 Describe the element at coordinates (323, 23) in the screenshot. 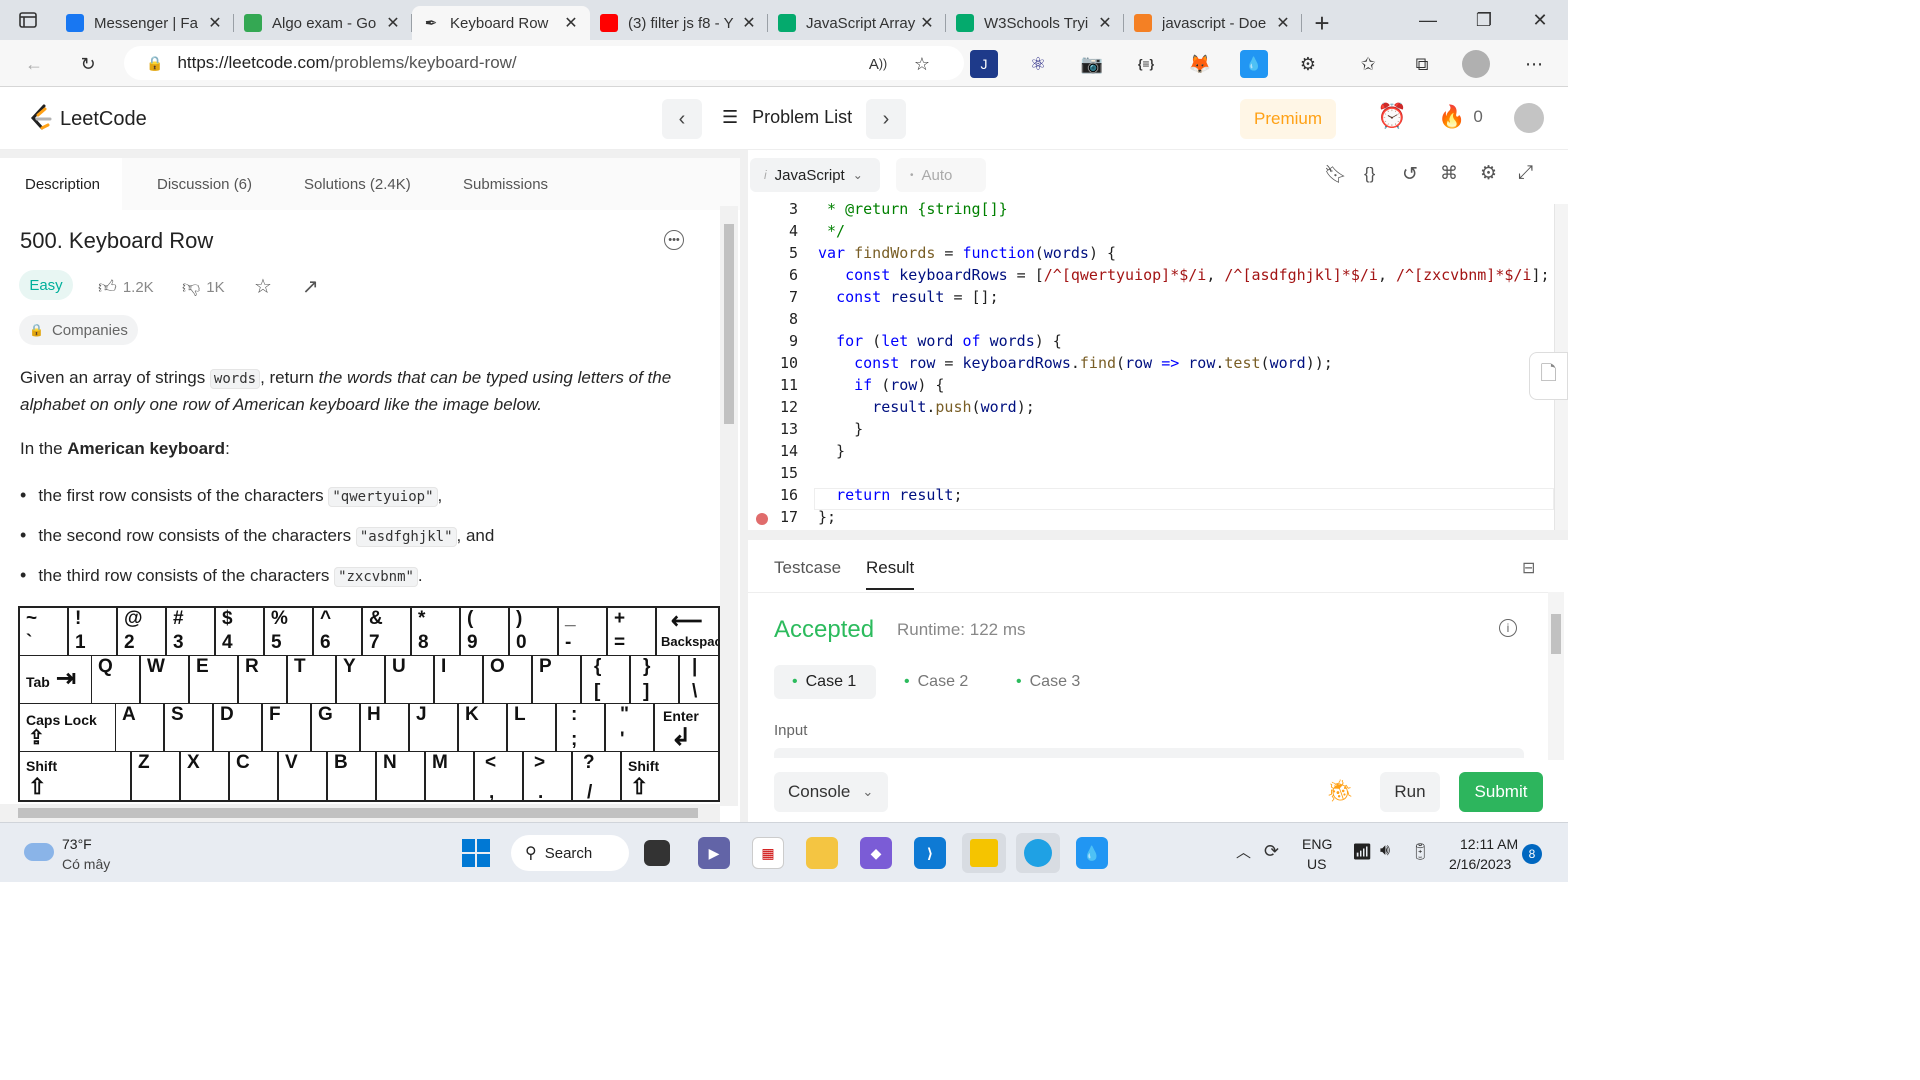

I see `browser-tab: Algo exam - Go ✕` at that location.